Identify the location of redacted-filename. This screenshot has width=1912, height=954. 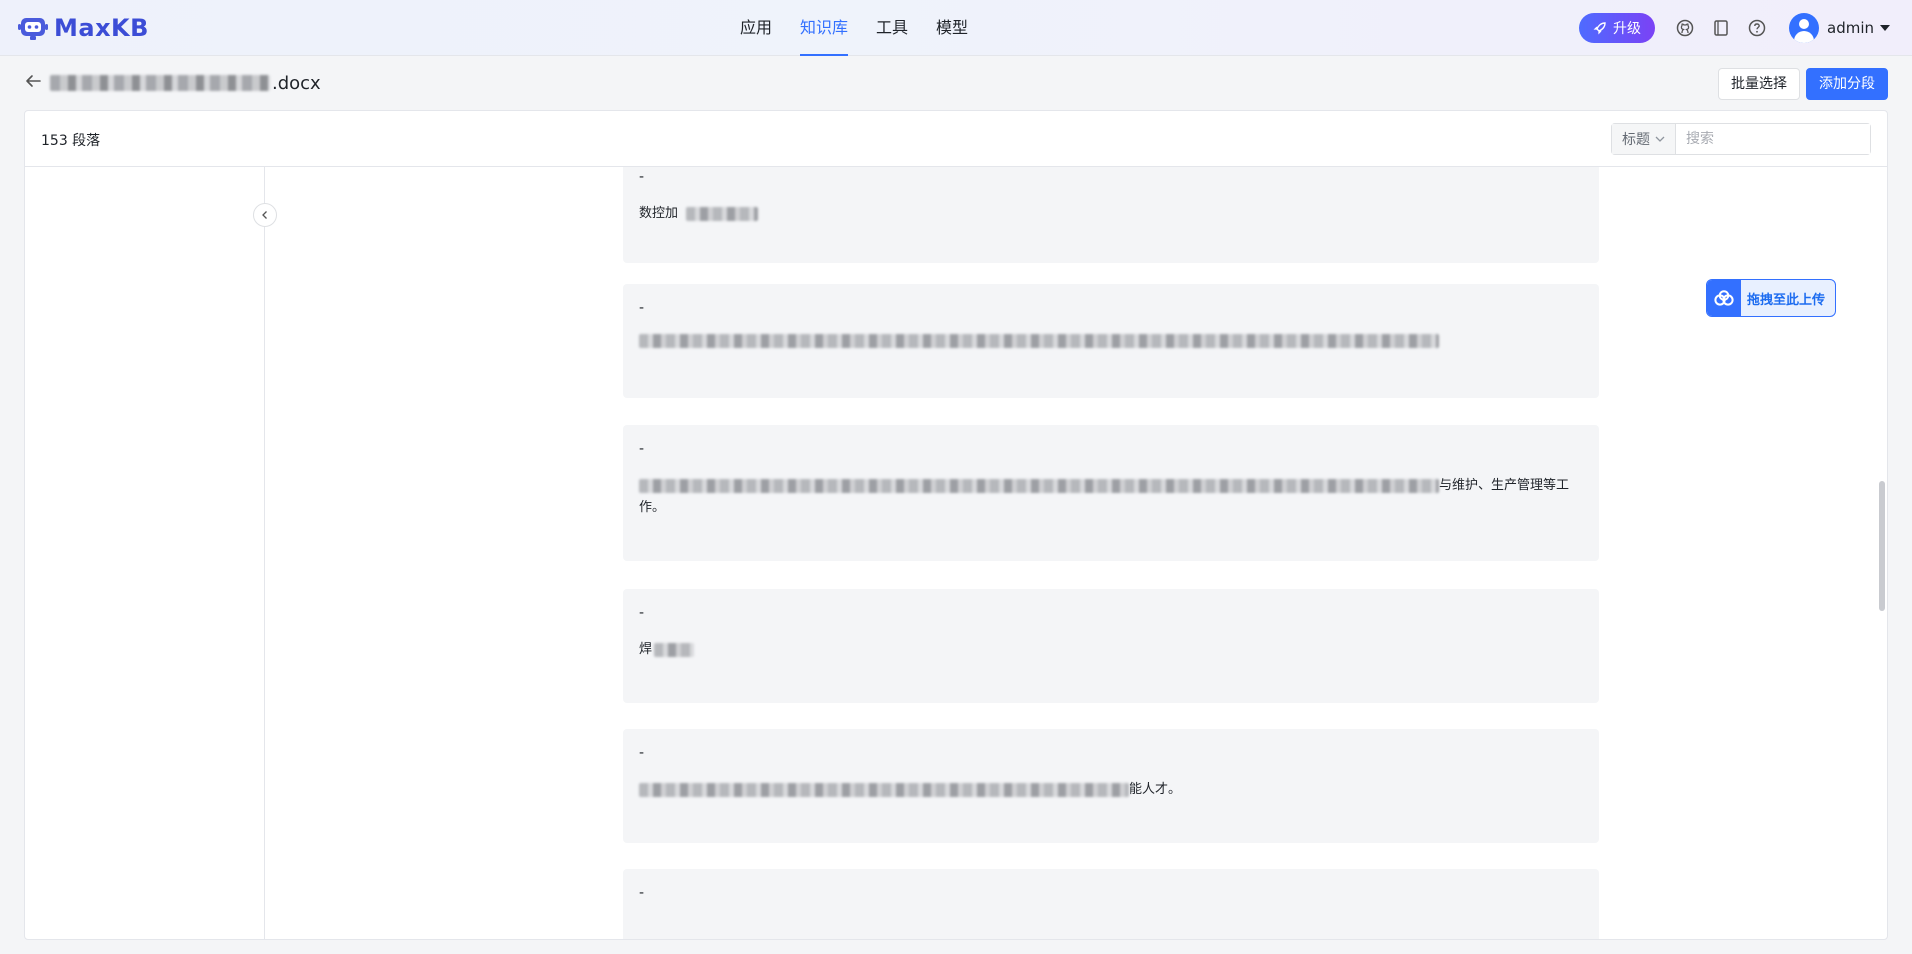
(160, 83).